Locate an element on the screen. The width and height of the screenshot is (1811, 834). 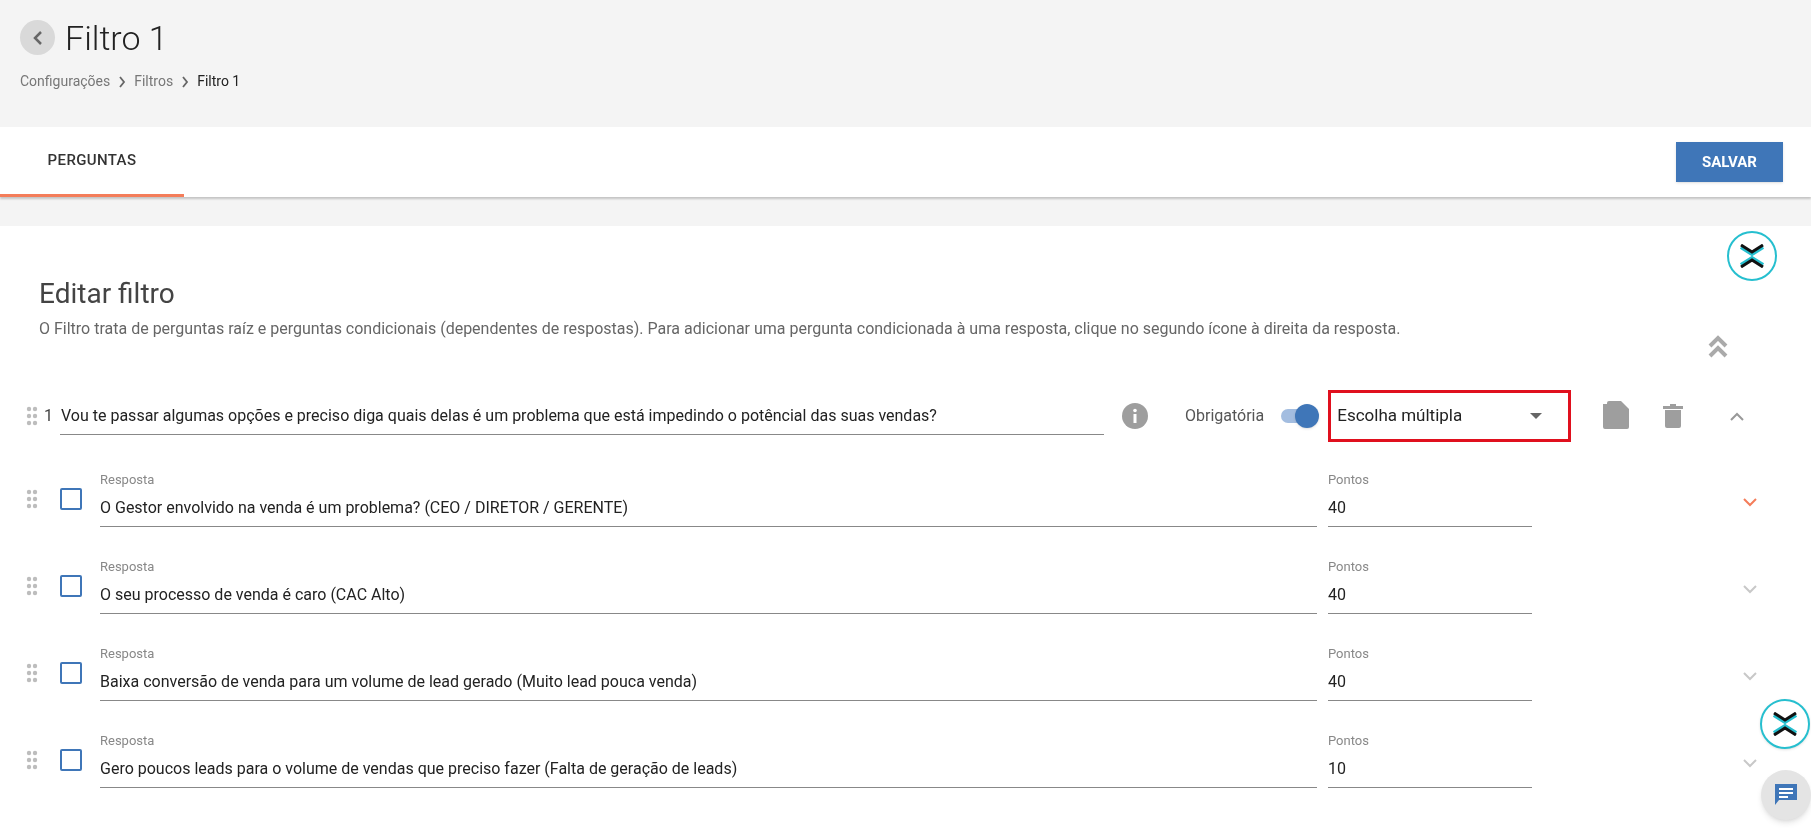
copy-button is located at coordinates (1616, 416).